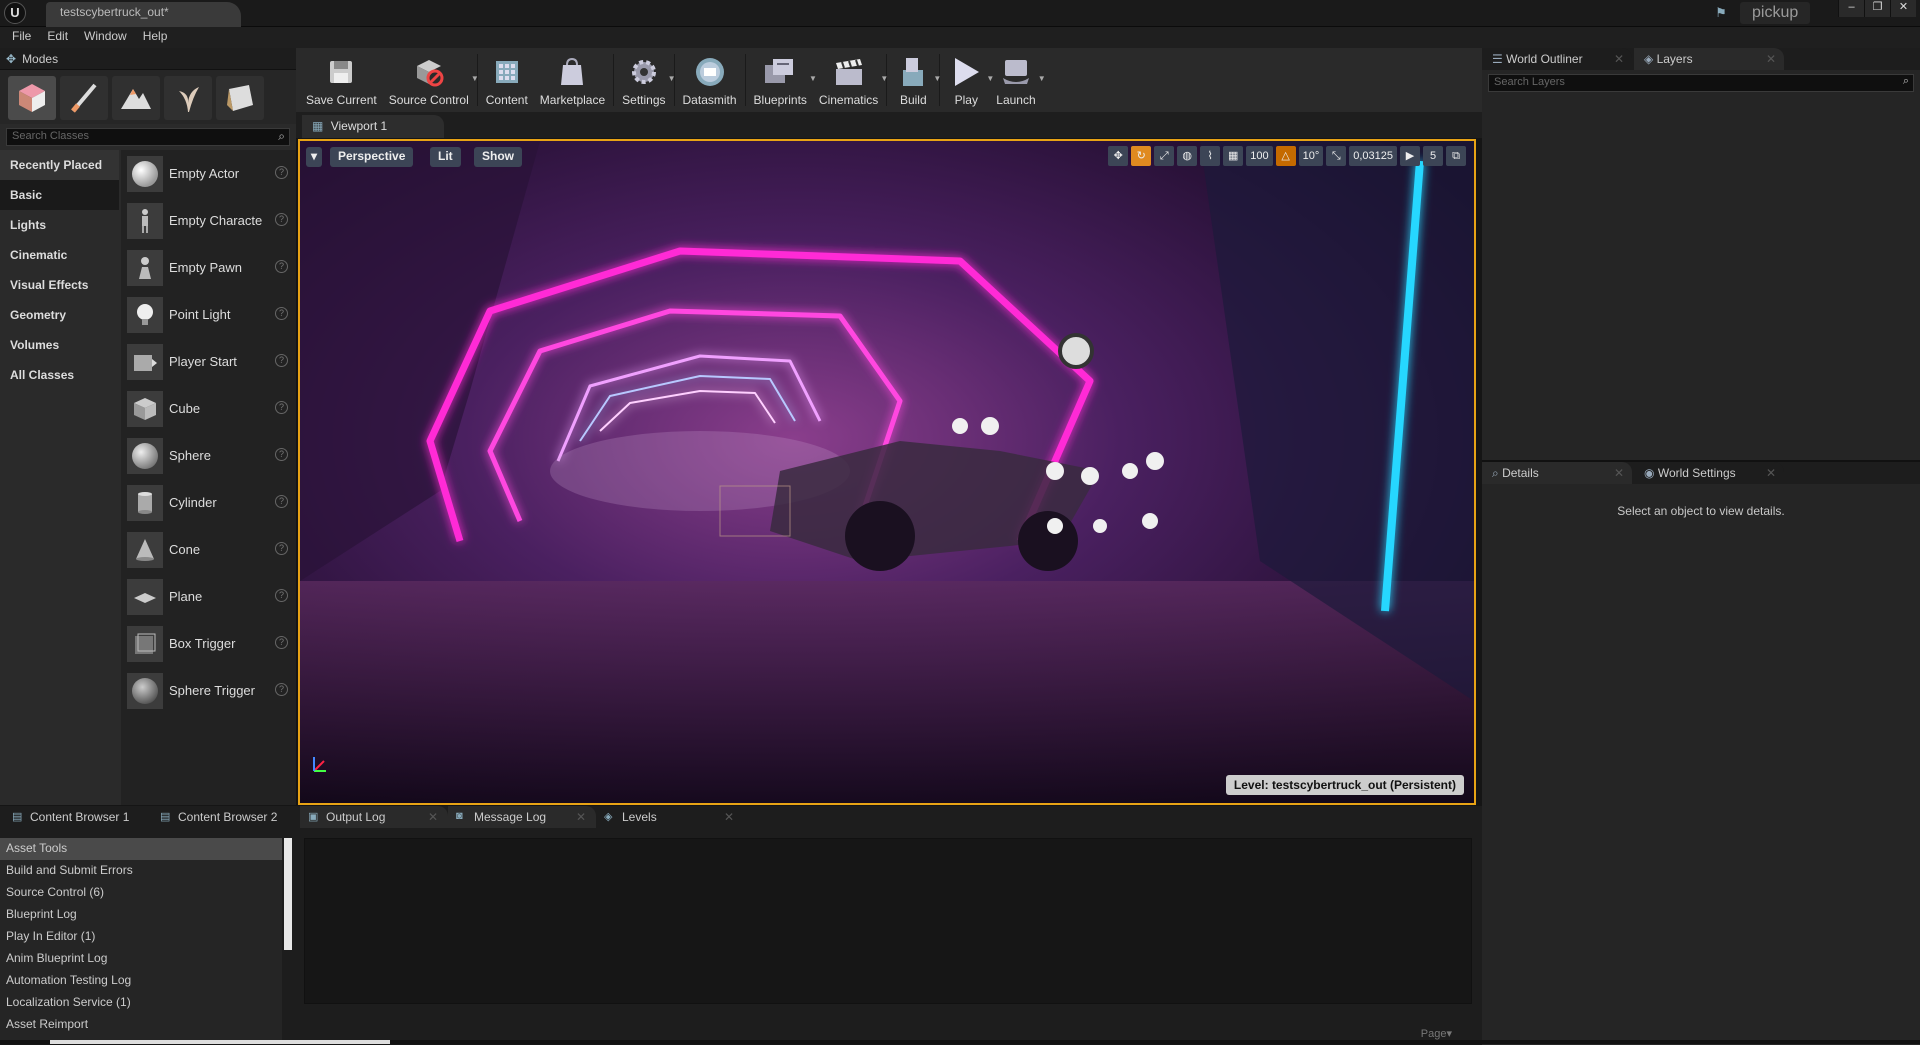  I want to click on tab-levels: ◈ Levels ✕, so click(670, 817).